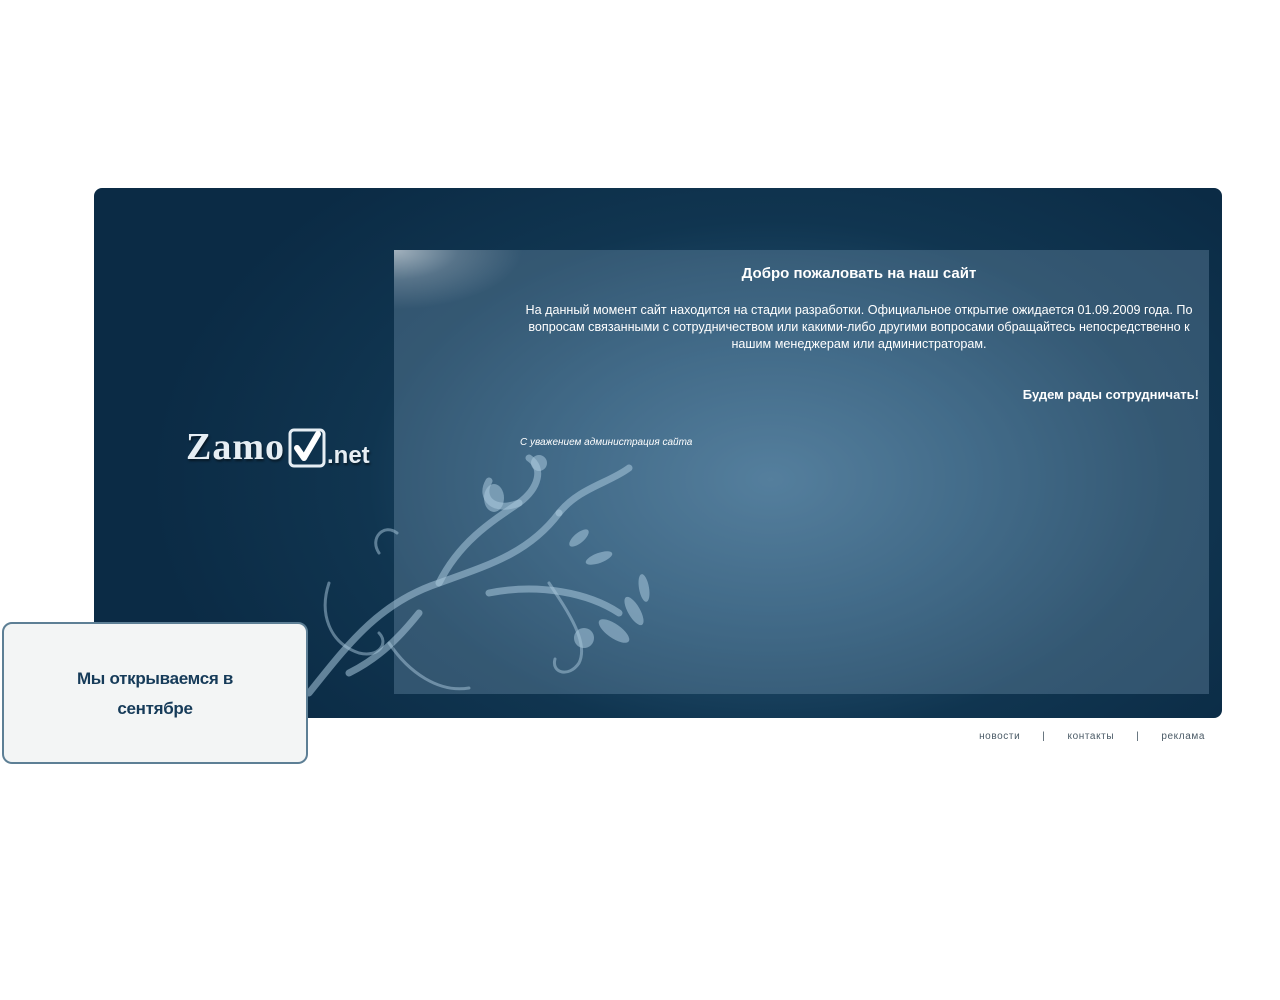  Describe the element at coordinates (235, 447) in the screenshot. I see `logo-text: Zamo` at that location.